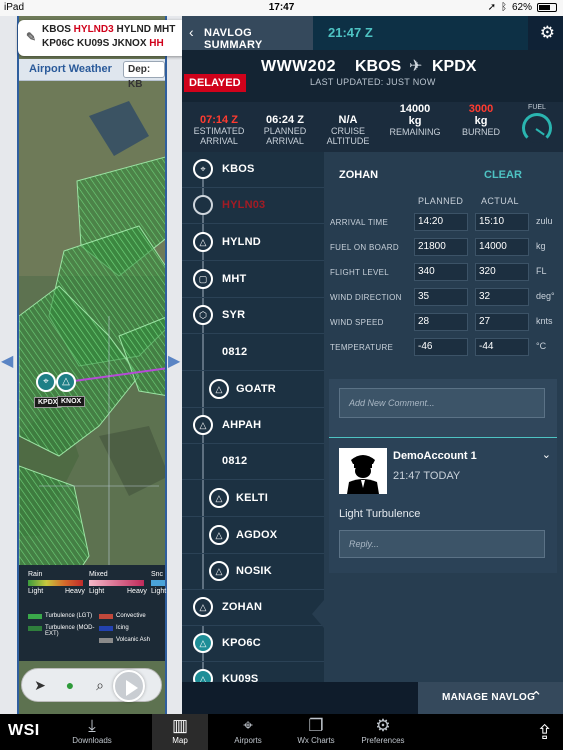 This screenshot has height=750, width=563. What do you see at coordinates (435, 456) in the screenshot?
I see `comment-user: DemoAccount 1` at bounding box center [435, 456].